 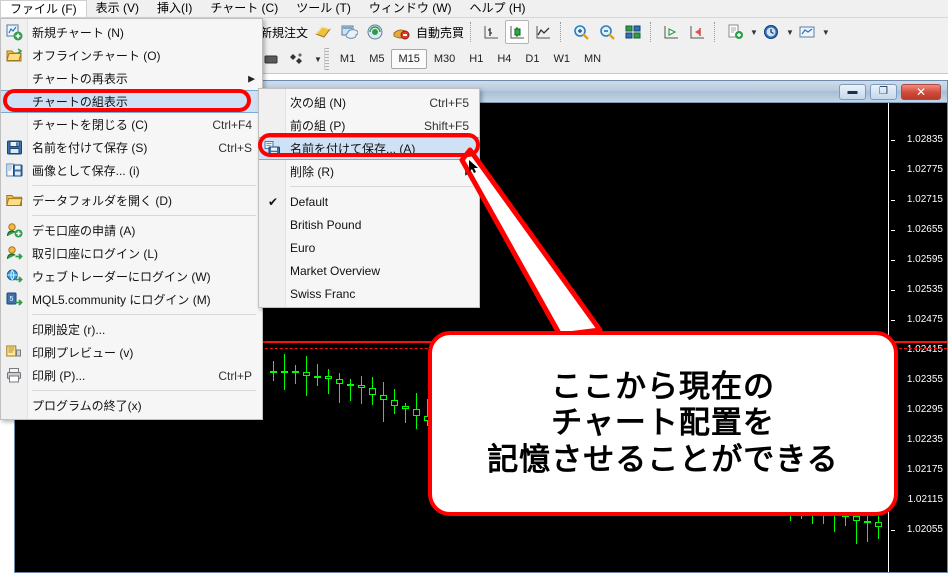 What do you see at coordinates (78, 33) in the screenshot?
I see `menu-item-label: 新規チャート (N)` at bounding box center [78, 33].